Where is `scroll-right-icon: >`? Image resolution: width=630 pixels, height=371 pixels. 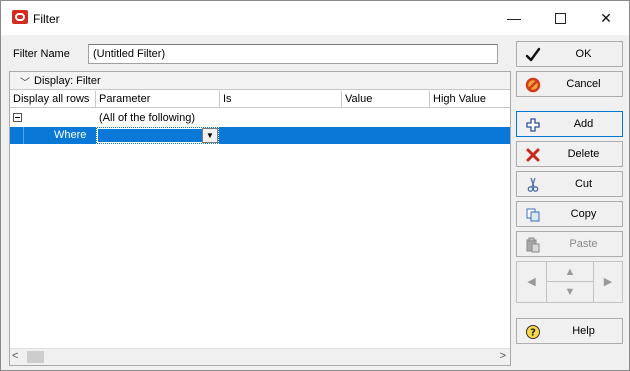
scroll-right-icon: > is located at coordinates (503, 356).